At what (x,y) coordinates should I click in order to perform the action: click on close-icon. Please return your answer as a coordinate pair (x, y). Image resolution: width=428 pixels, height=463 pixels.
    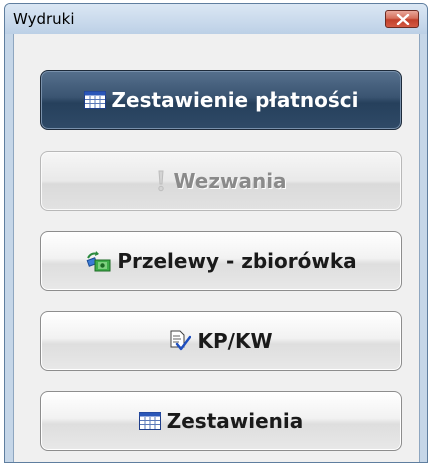
    Looking at the image, I should click on (403, 19).